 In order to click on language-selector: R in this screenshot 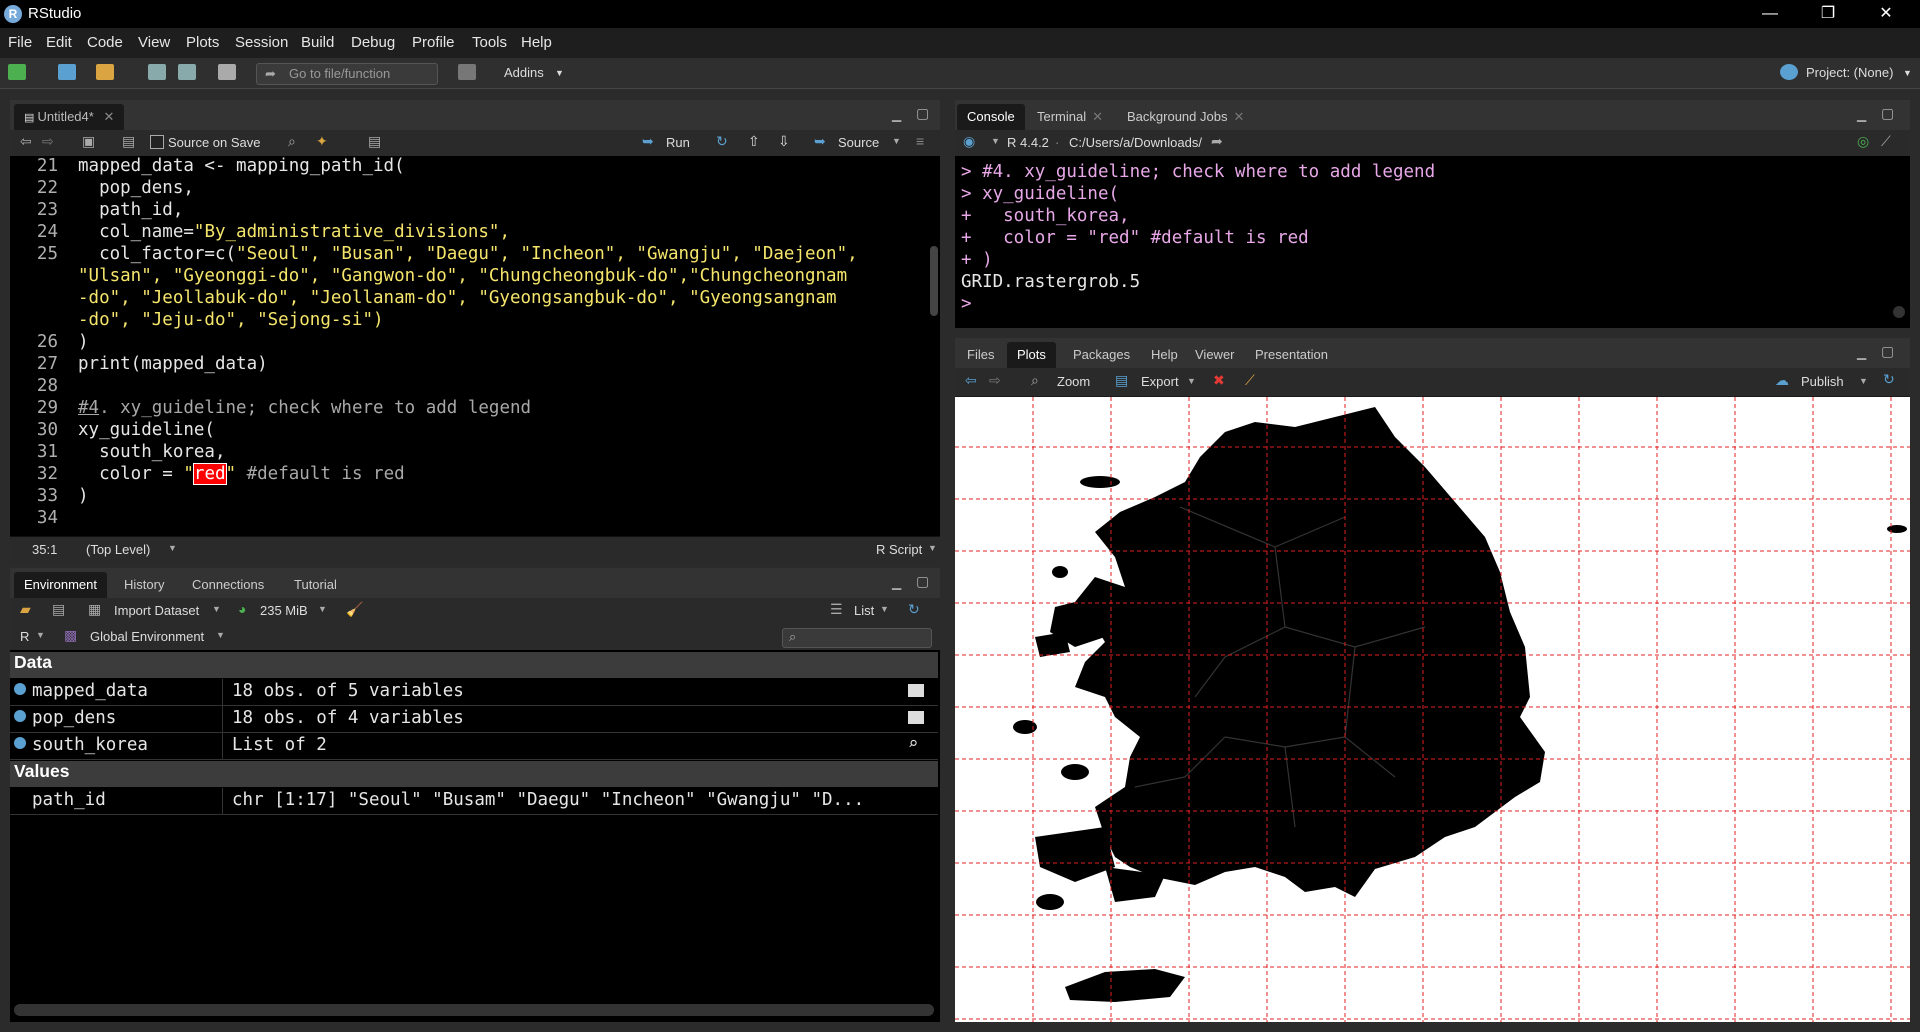, I will do `click(24, 636)`.